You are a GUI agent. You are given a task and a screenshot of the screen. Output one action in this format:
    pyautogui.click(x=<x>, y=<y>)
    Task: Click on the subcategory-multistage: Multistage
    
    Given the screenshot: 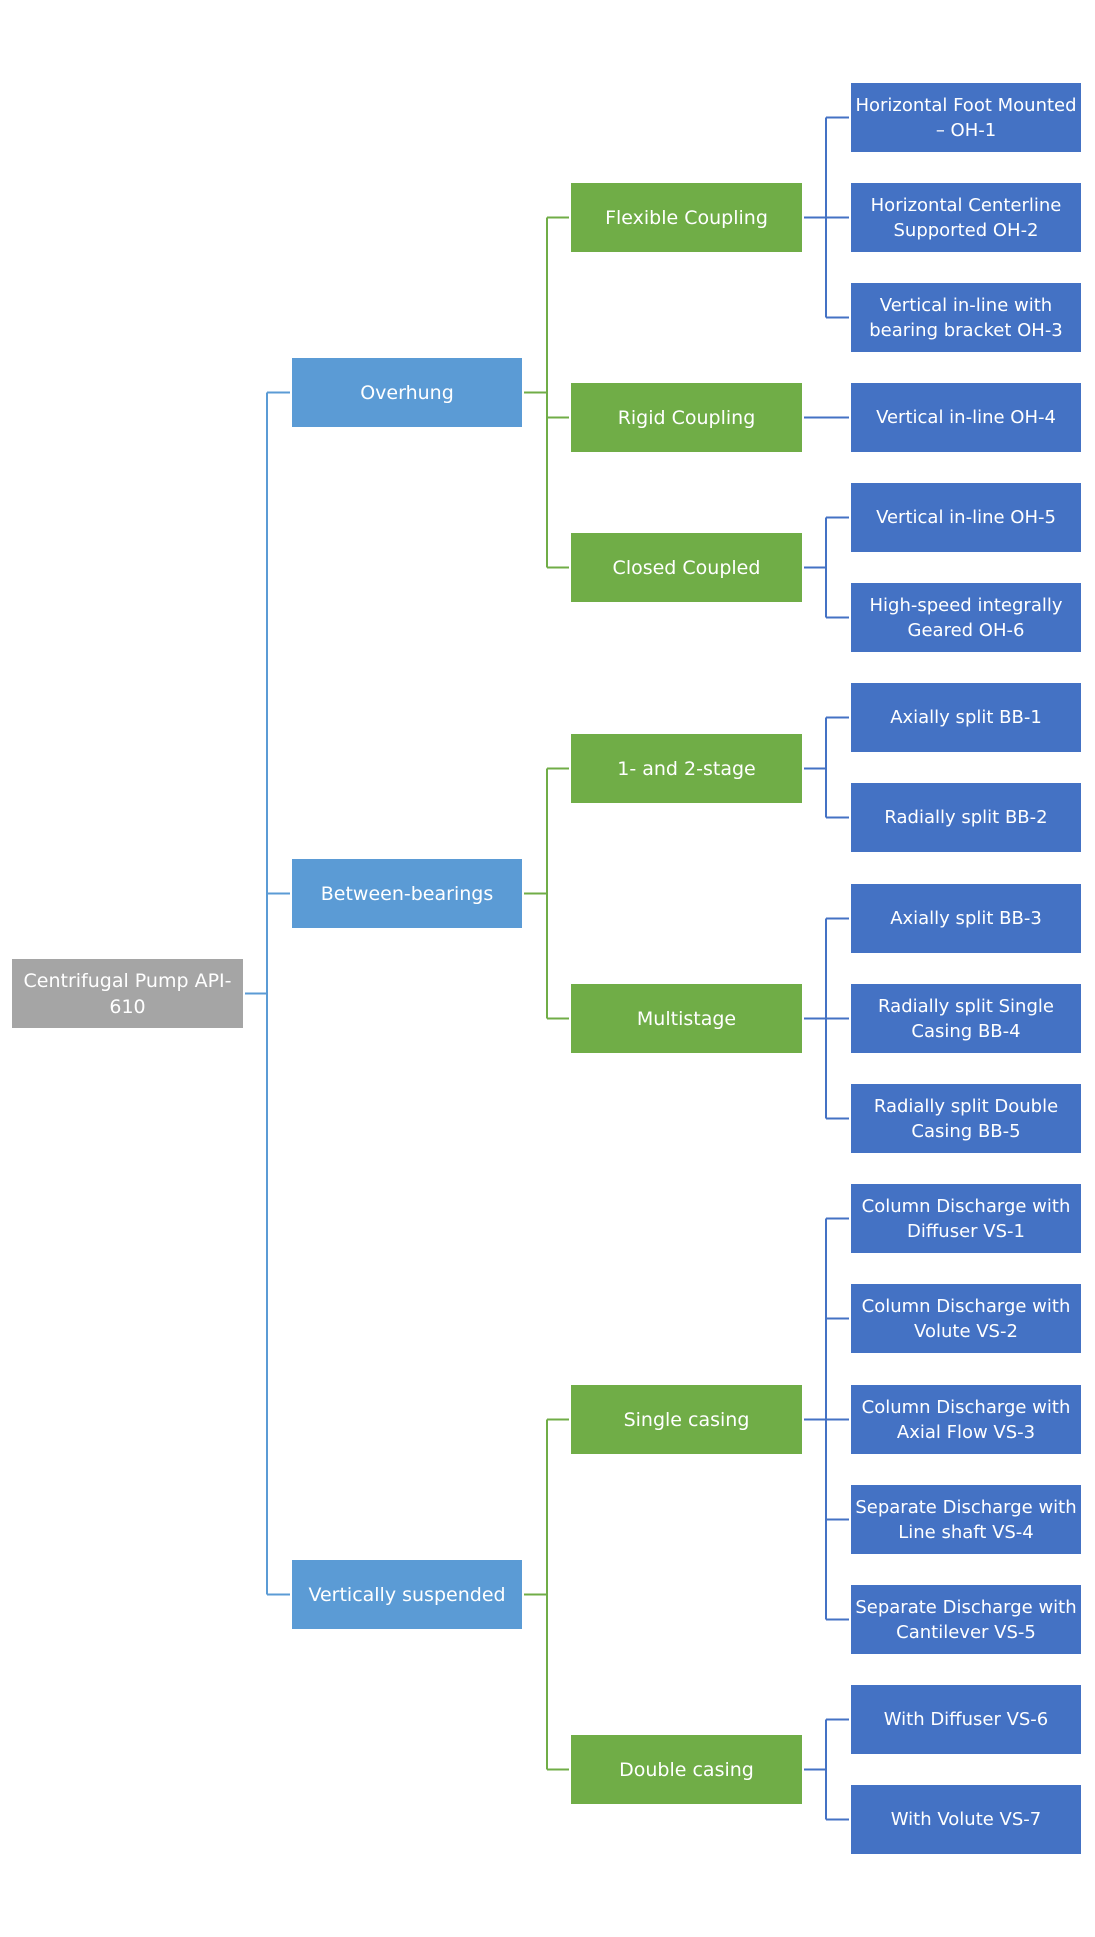 What is the action you would take?
    pyautogui.click(x=686, y=1018)
    